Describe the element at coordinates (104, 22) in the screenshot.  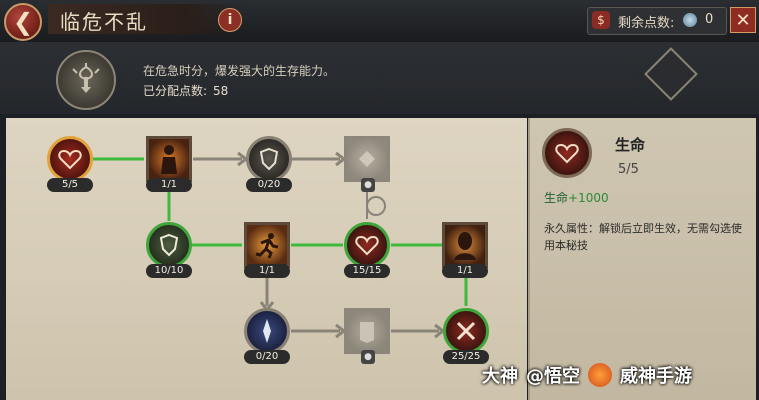
I see `page-title: 临危不乱` at that location.